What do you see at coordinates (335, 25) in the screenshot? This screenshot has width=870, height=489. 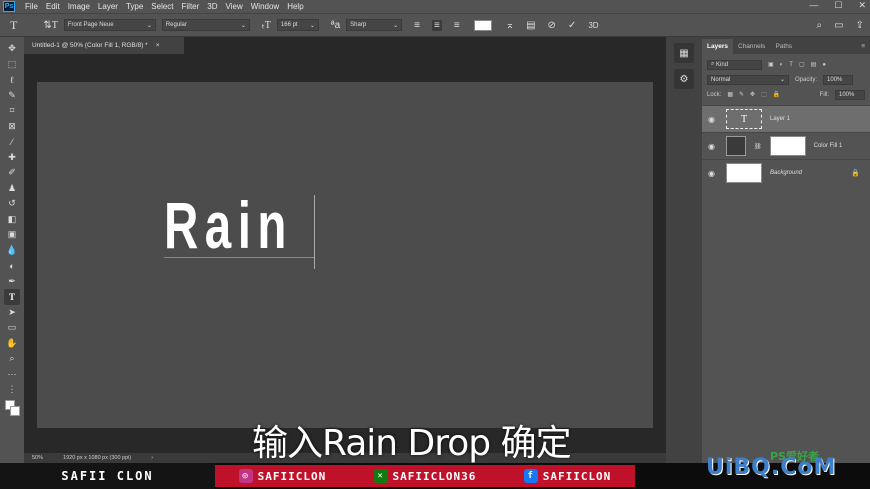 I see `antialias-icon: ªa` at bounding box center [335, 25].